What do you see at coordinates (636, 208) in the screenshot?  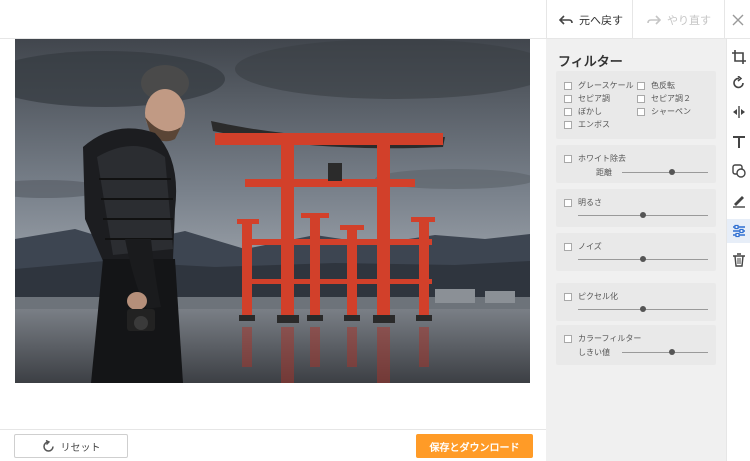 I see `brightness-card: 明るさ` at bounding box center [636, 208].